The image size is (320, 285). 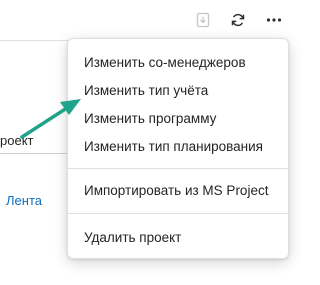 I want to click on project-label: роект, so click(x=17, y=140).